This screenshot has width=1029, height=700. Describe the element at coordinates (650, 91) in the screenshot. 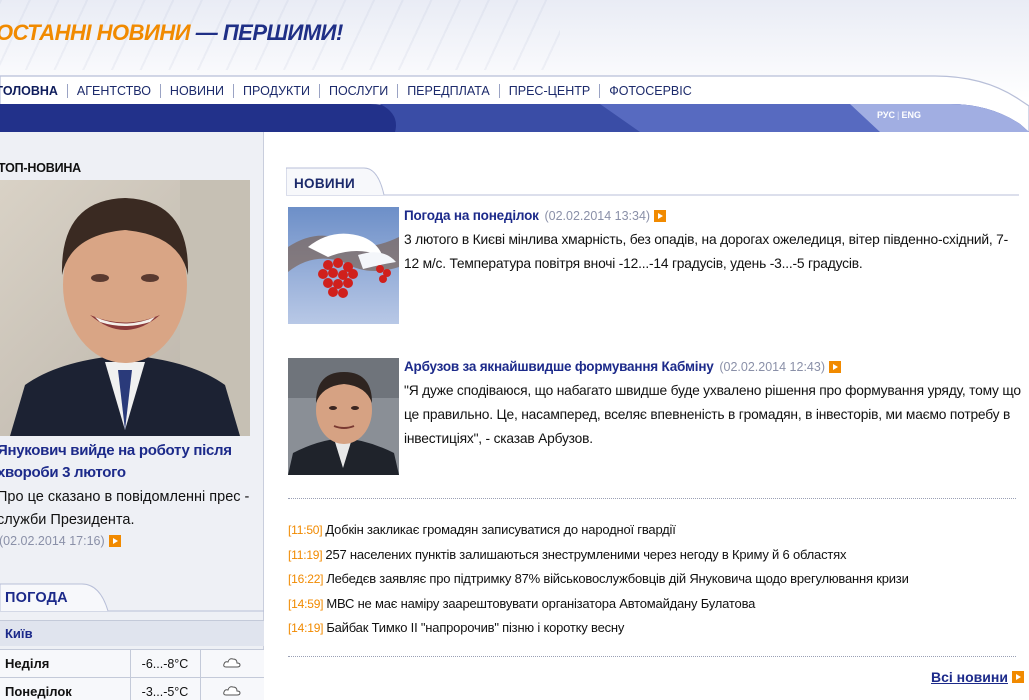

I see `nav-item-photo-service: ФОТОСЕРВІС` at that location.